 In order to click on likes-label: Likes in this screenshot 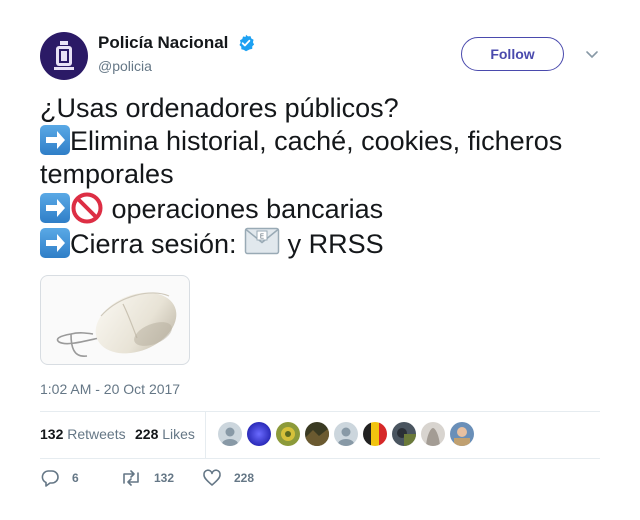, I will do `click(178, 434)`.